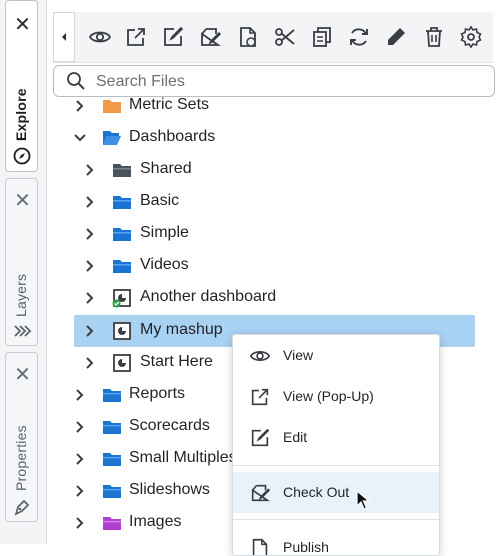 The height and width of the screenshot is (556, 500). I want to click on tree-item-label: Dashboards, so click(172, 136).